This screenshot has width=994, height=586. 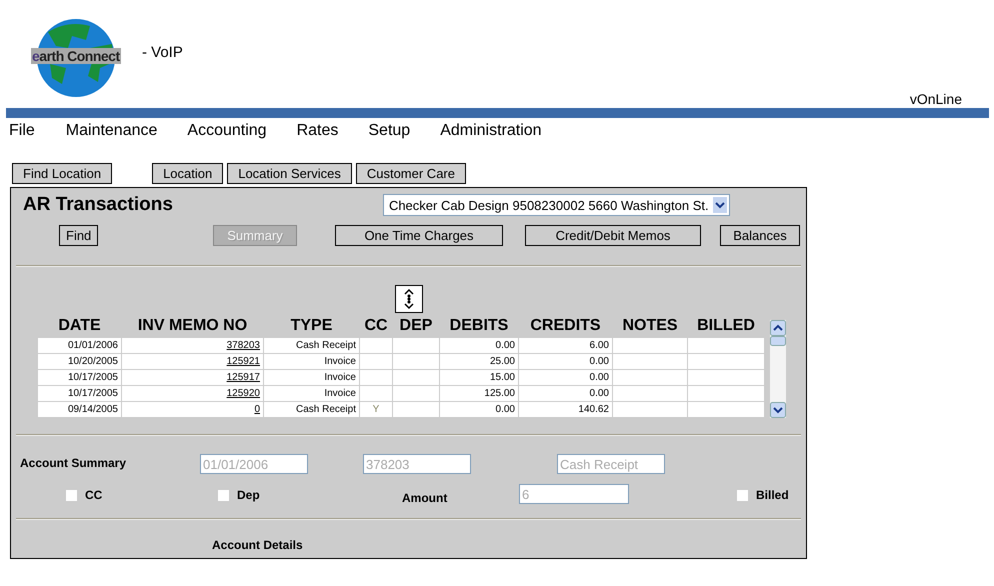 I want to click on column-header: BILLED, so click(x=726, y=325).